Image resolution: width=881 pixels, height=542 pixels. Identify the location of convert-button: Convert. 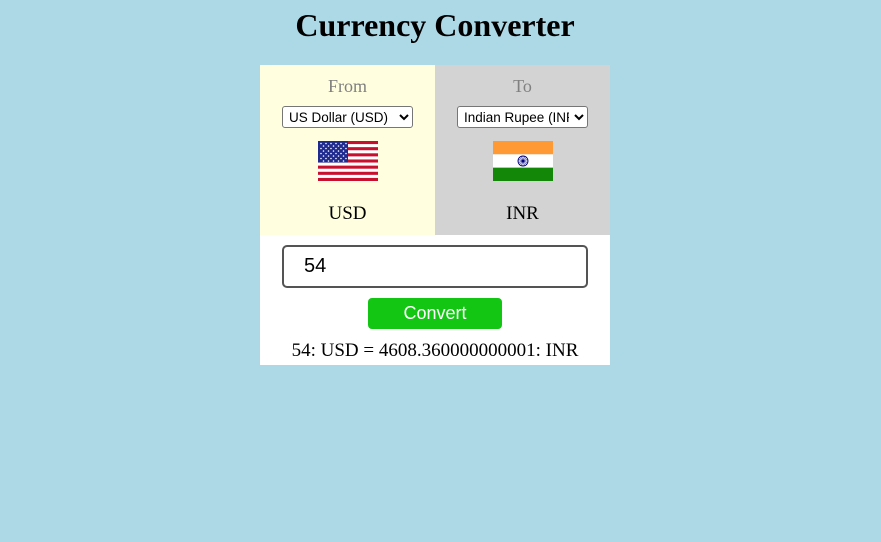
(435, 313).